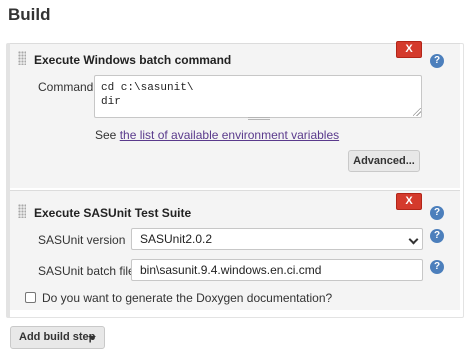 The image size is (470, 351). Describe the element at coordinates (107, 135) in the screenshot. I see `env-hint-prefix: See` at that location.